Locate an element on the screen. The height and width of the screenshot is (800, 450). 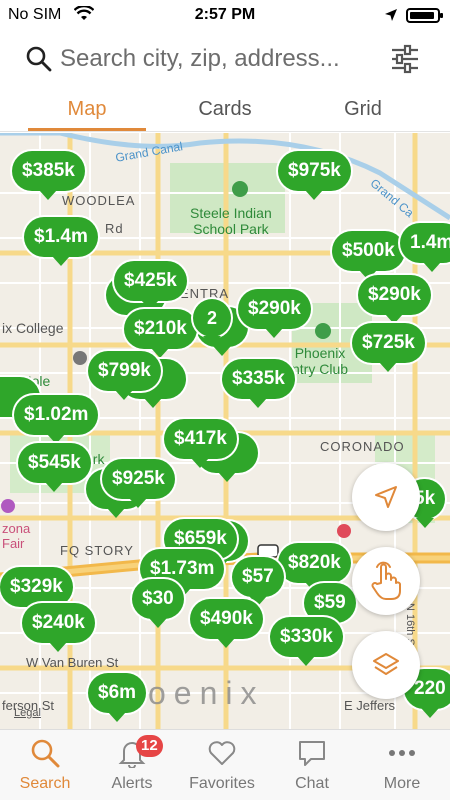
chat-bubble-icon is located at coordinates (312, 753).